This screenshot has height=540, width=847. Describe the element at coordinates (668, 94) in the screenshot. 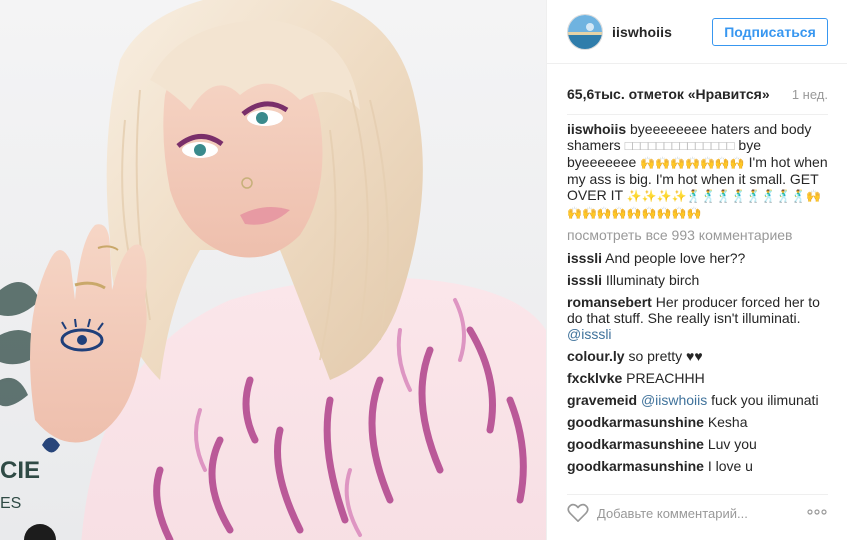

I see `likes-count: 65,6тыс. отметок «Нравится»` at that location.